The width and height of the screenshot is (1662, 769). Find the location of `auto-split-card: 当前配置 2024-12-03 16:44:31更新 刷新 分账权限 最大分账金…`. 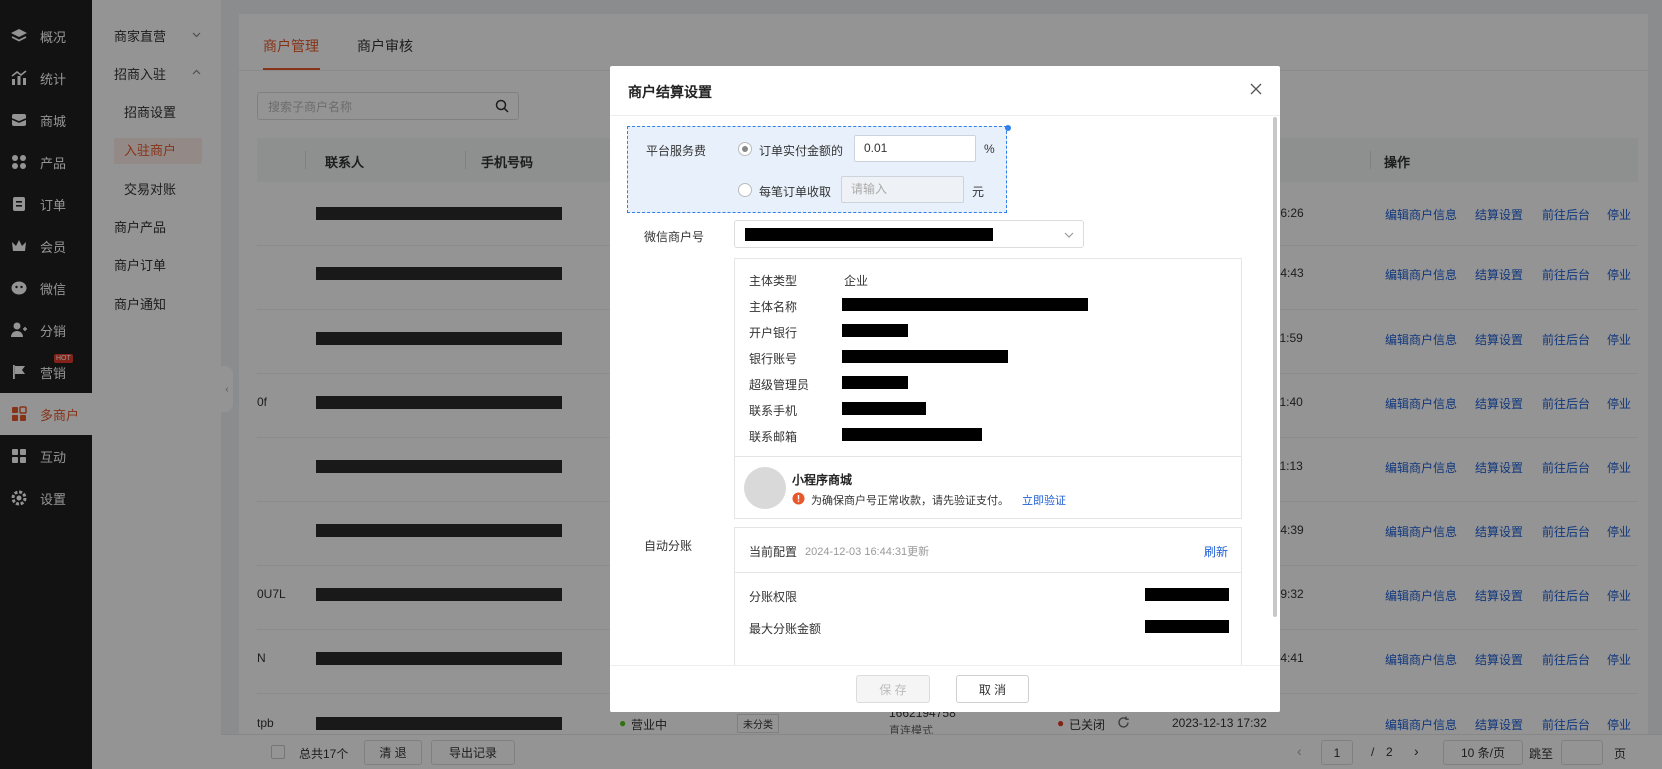

auto-split-card: 当前配置 2024-12-03 16:44:31更新 刷新 分账权限 最大分账金… is located at coordinates (988, 596).